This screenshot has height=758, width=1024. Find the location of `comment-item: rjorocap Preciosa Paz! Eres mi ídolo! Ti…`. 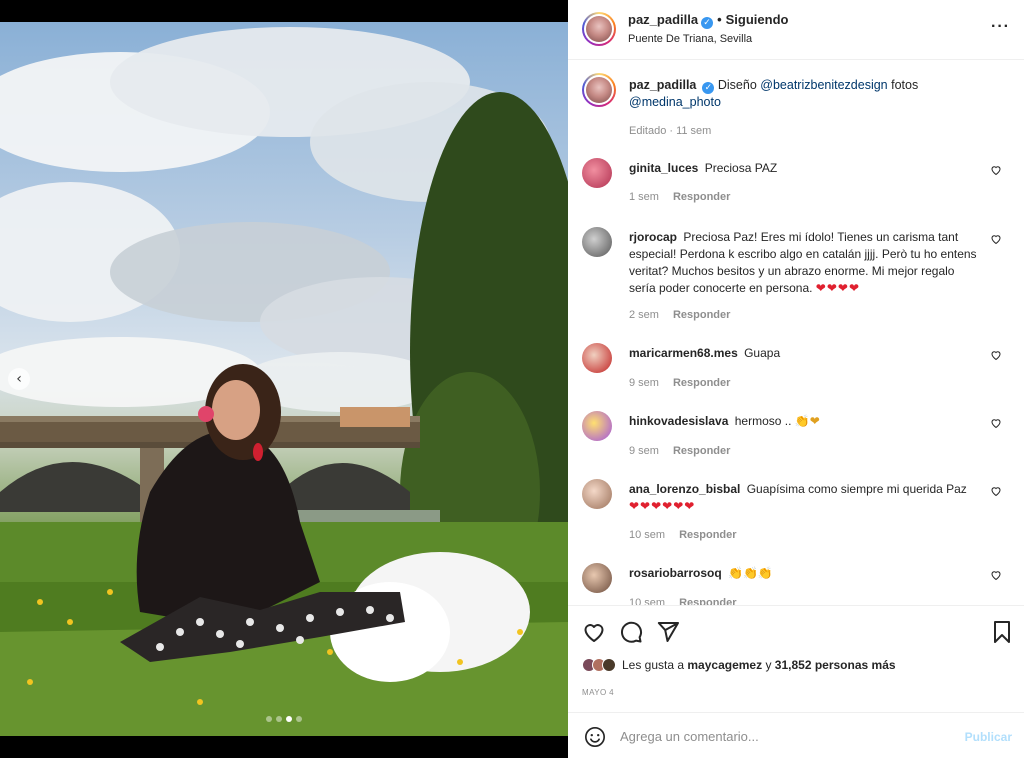

comment-item: rjorocap Preciosa Paz! Eres mi ídolo! Ti… is located at coordinates (797, 277).